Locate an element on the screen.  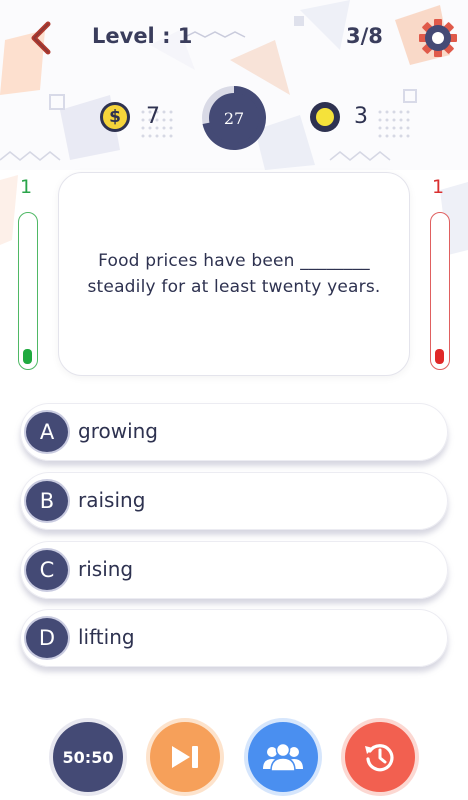
right-score: 1 is located at coordinates (438, 187).